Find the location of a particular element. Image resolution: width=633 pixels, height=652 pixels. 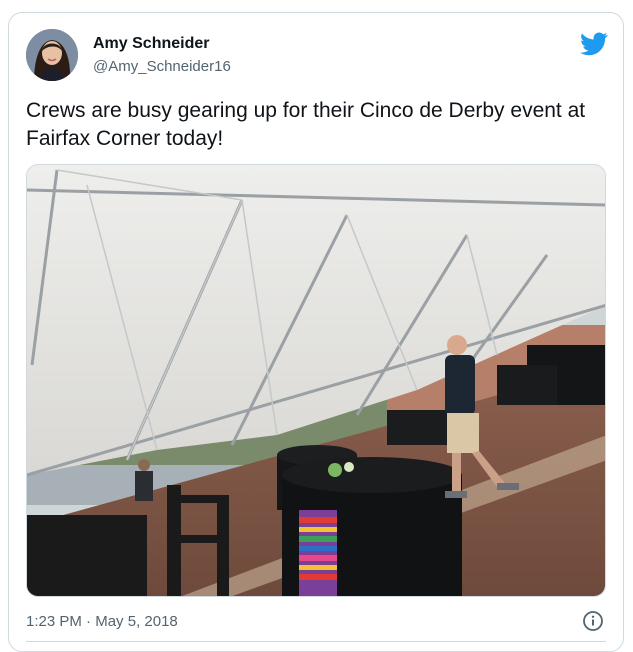

tweet-time: 1:23 PM is located at coordinates (54, 621).